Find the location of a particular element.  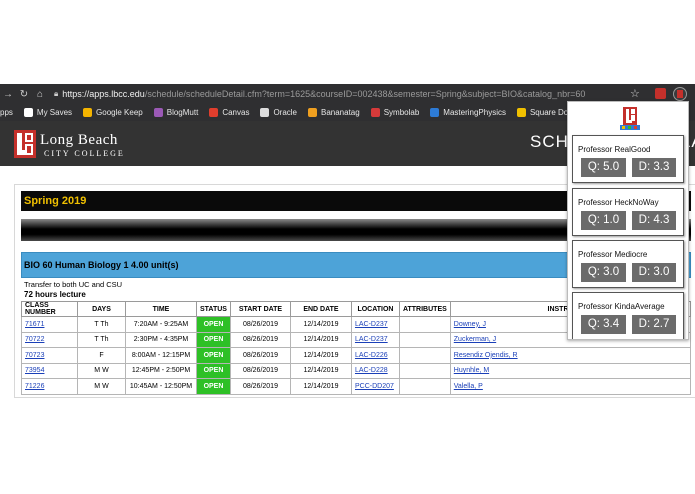

professor-name: Professor RealGood is located at coordinates (614, 149).